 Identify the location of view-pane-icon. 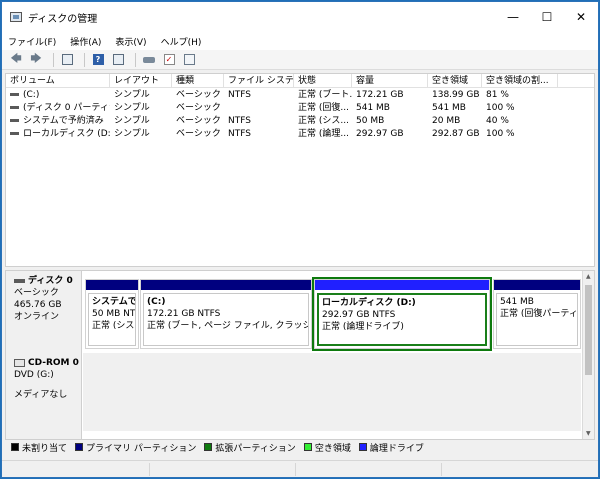
(118, 59).